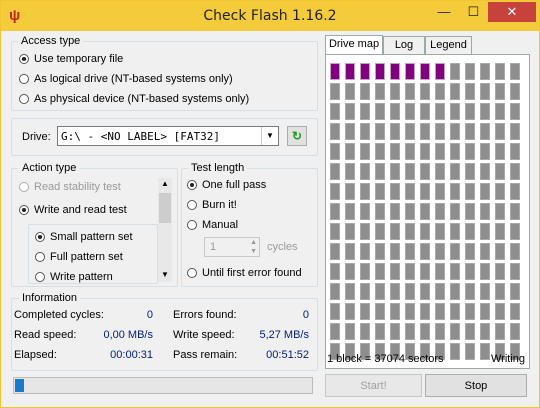 Image resolution: width=540 pixels, height=408 pixels. What do you see at coordinates (373, 385) in the screenshot?
I see `start-button: Start!` at bounding box center [373, 385].